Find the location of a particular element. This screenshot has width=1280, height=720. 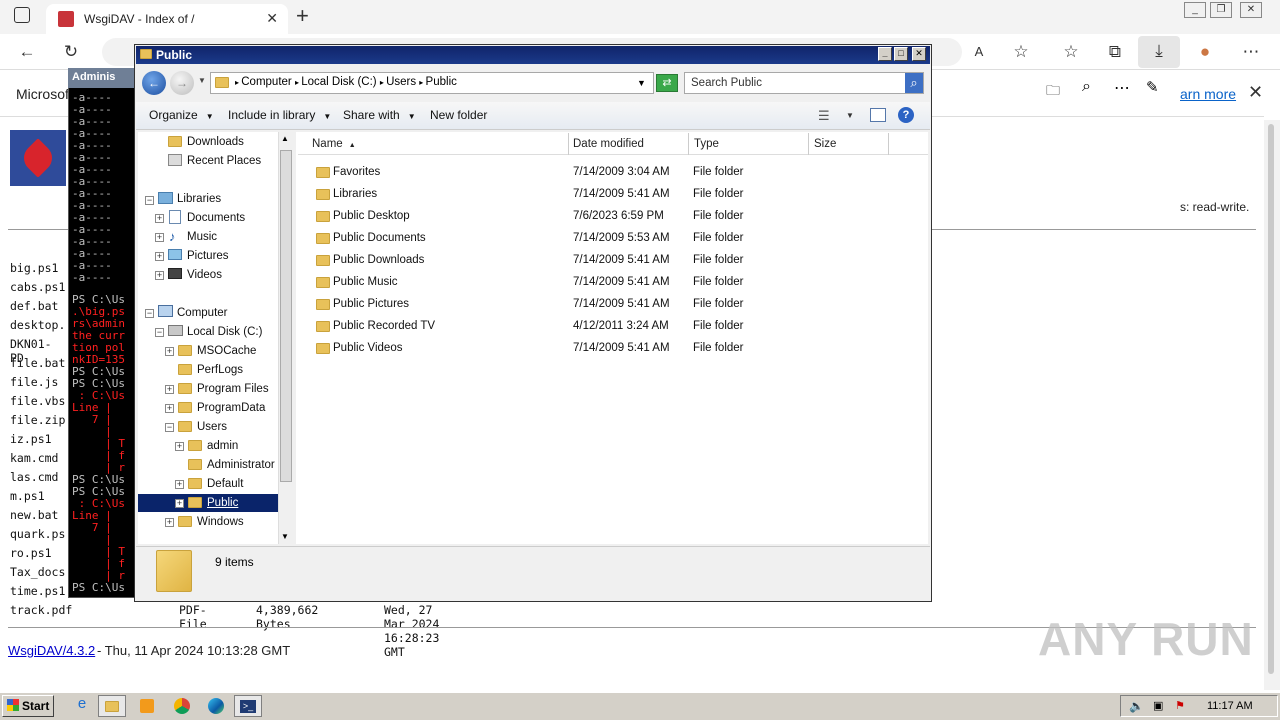

nav-documents: Documents is located at coordinates (216, 218).